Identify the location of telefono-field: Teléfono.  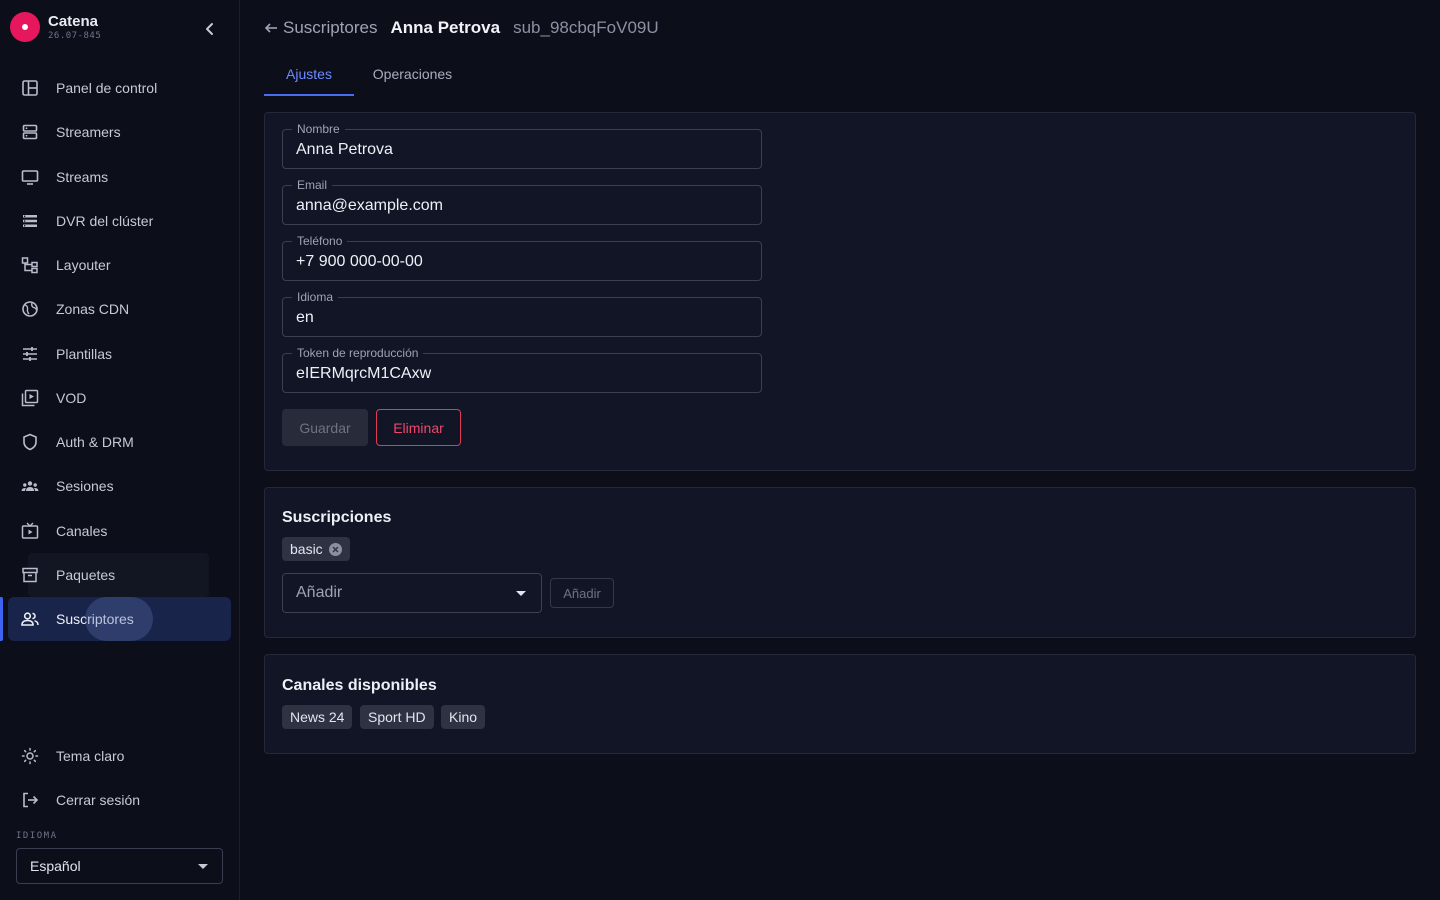
(522, 257).